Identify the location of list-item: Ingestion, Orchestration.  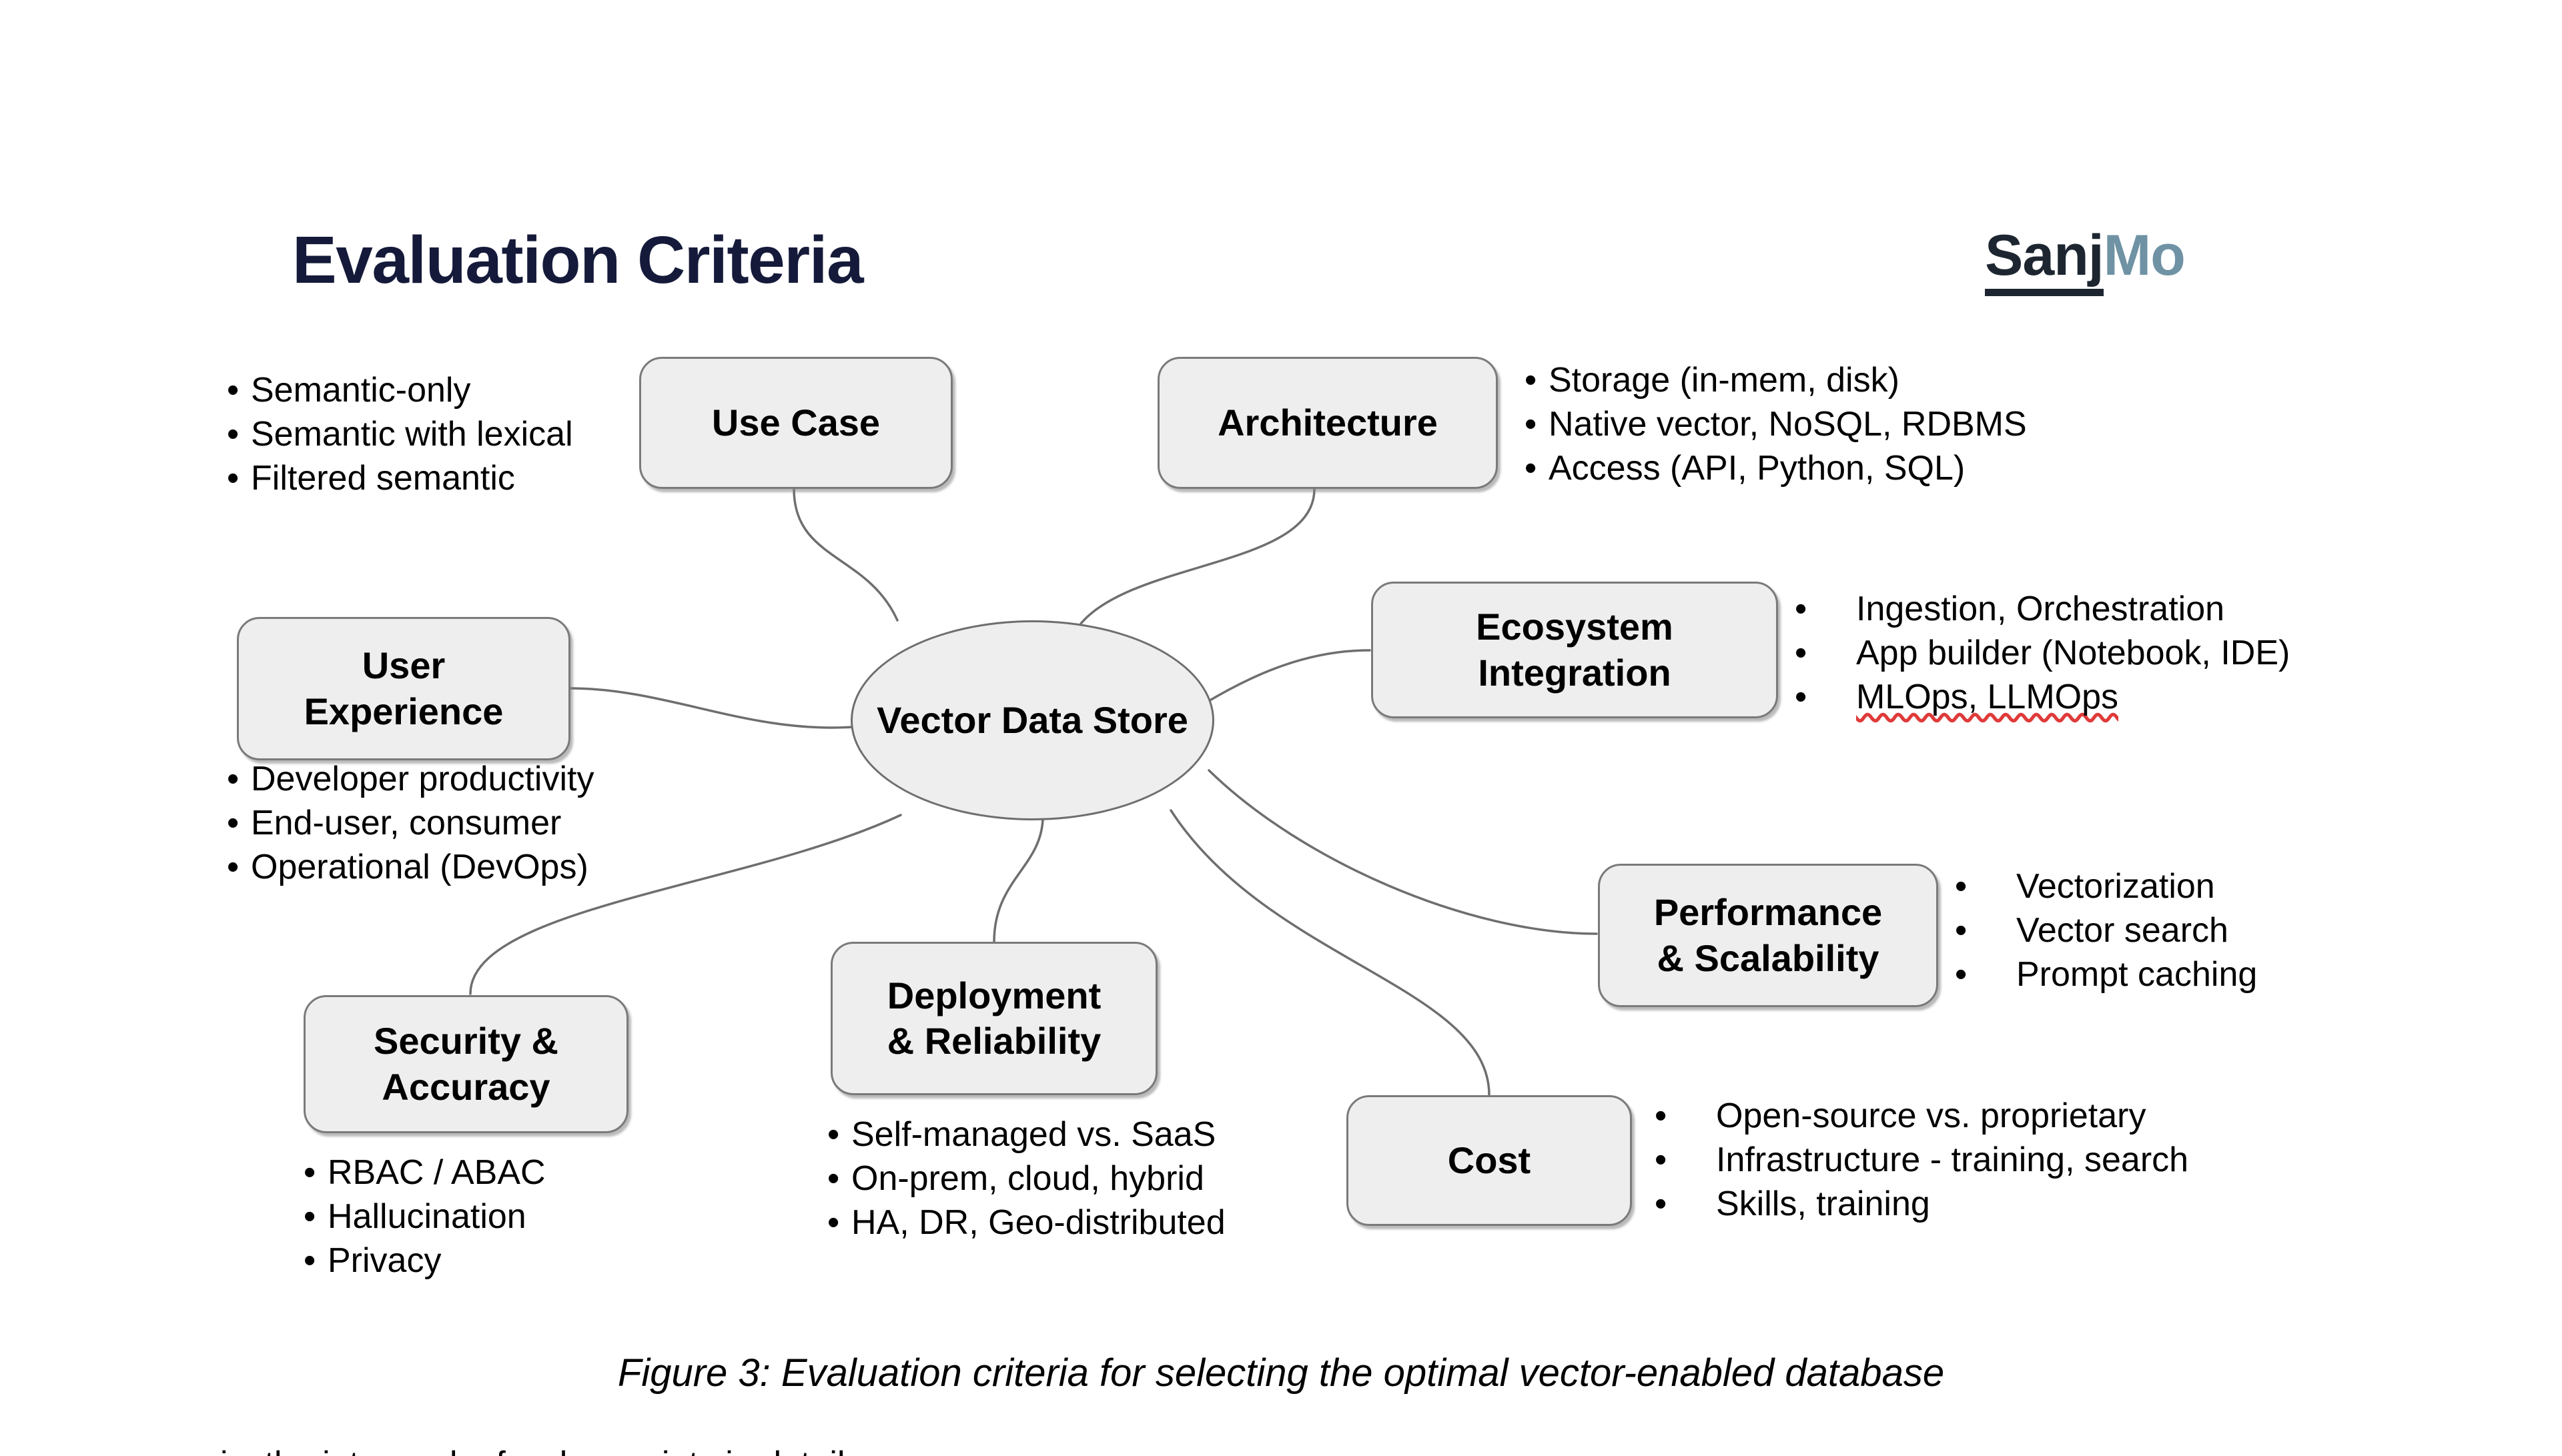
(2043, 609).